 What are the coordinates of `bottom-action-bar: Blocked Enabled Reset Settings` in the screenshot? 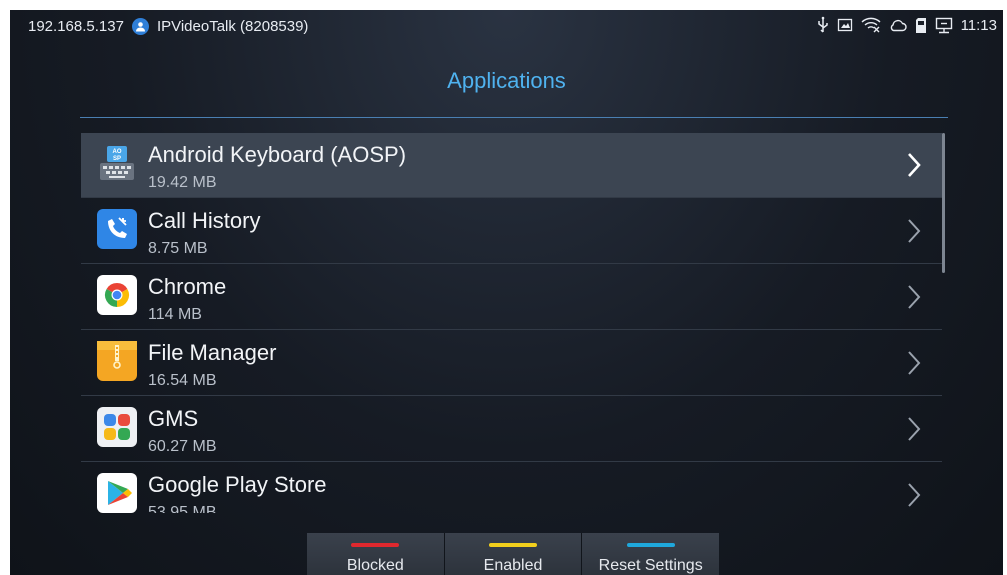 It's located at (513, 554).